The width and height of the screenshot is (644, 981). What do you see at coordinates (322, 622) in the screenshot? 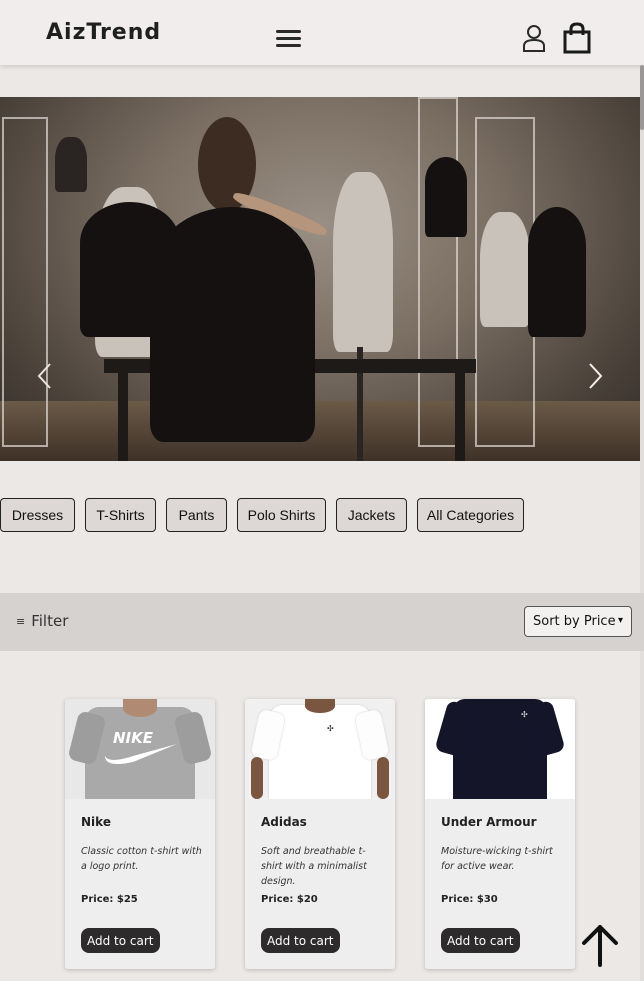
I see `filter-bar: ≡ Filter Sort by Price ▾` at bounding box center [322, 622].